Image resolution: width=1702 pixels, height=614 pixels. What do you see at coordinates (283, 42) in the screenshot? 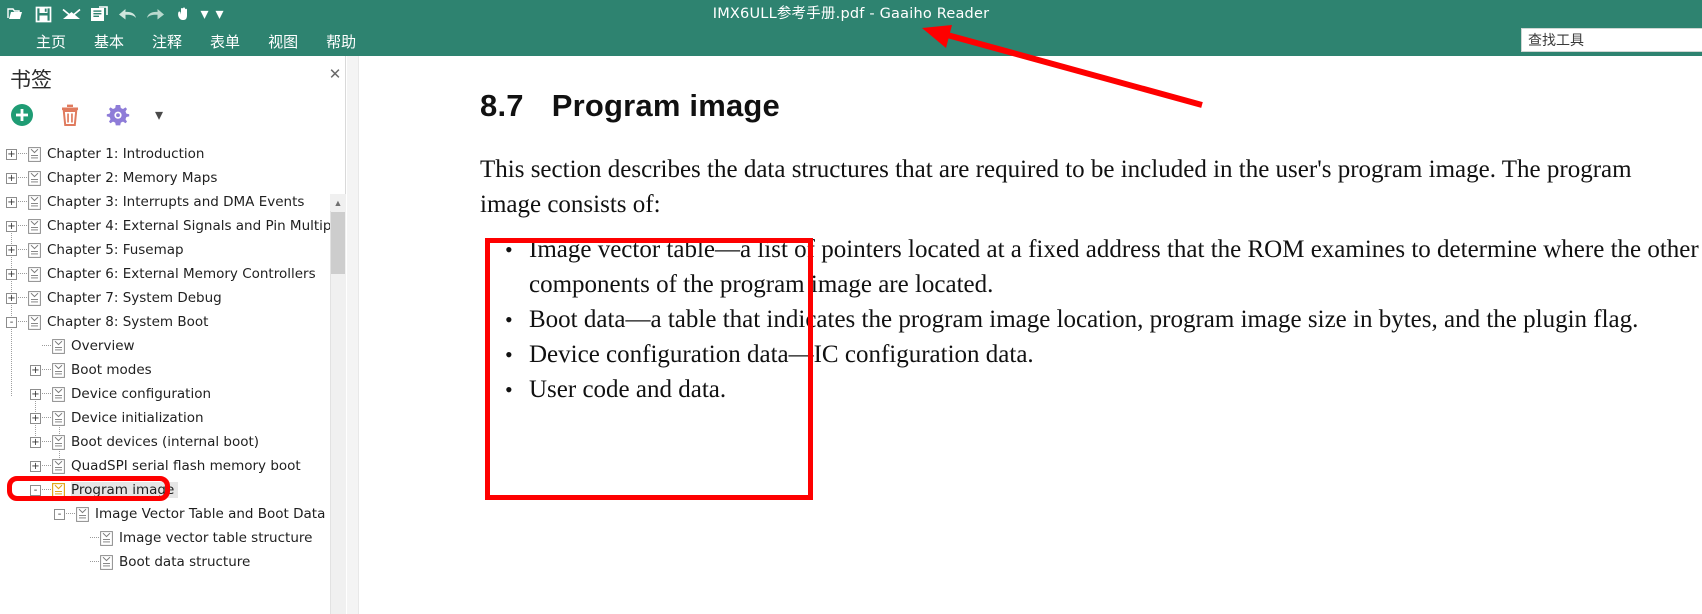
I see `menu-item-view: 视图` at bounding box center [283, 42].